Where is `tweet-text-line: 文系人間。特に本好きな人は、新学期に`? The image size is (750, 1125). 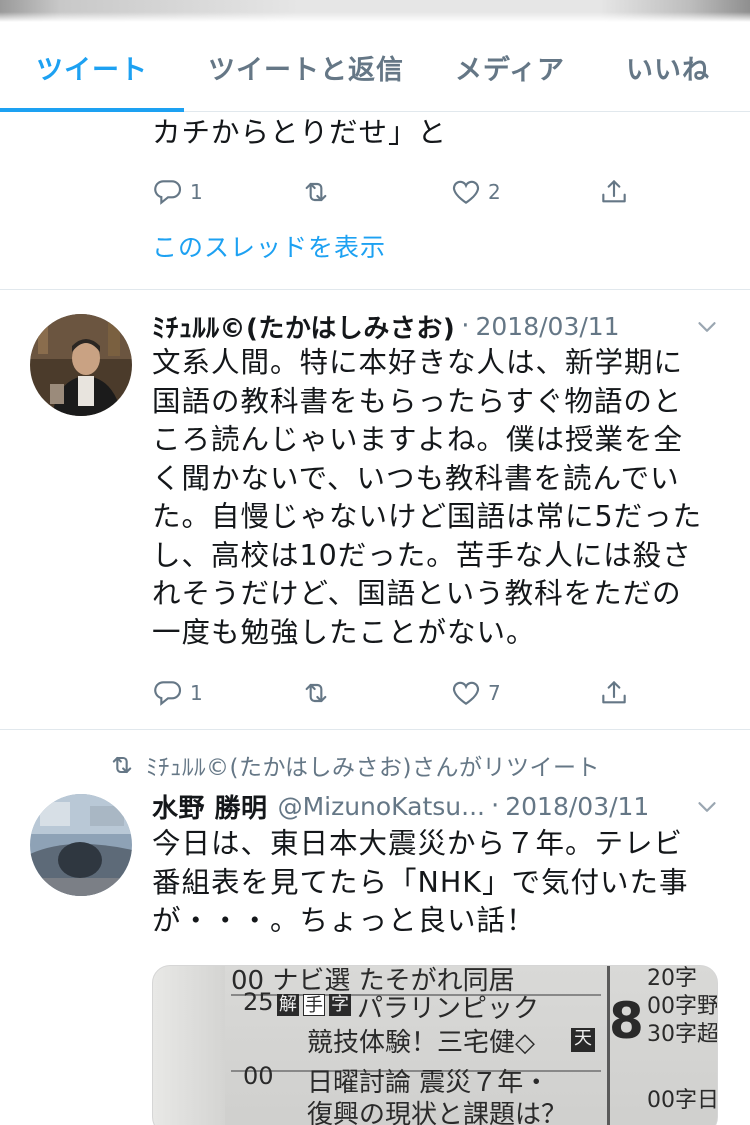
tweet-text-line: 文系人間。特に本好きな人は、新学期に is located at coordinates (418, 362).